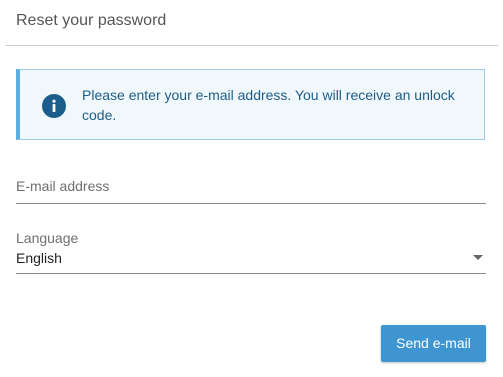  Describe the element at coordinates (47, 238) in the screenshot. I see `language-label: Language` at that location.